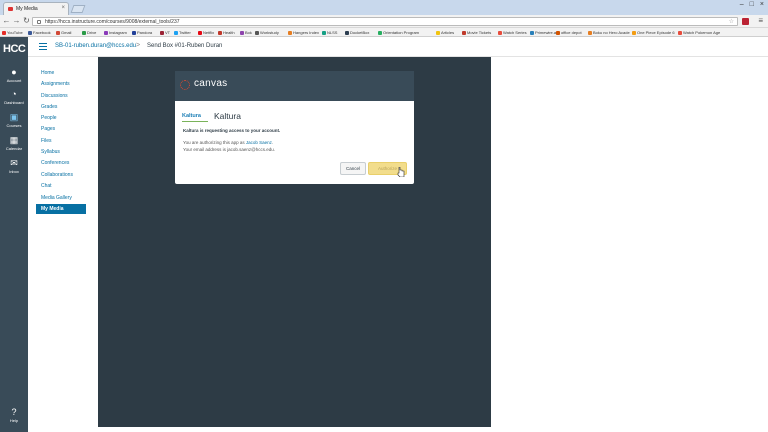 Image resolution: width=768 pixels, height=432 pixels. Describe the element at coordinates (699, 32) in the screenshot. I see `bookmark-item: Watch Pokemon Age` at that location.